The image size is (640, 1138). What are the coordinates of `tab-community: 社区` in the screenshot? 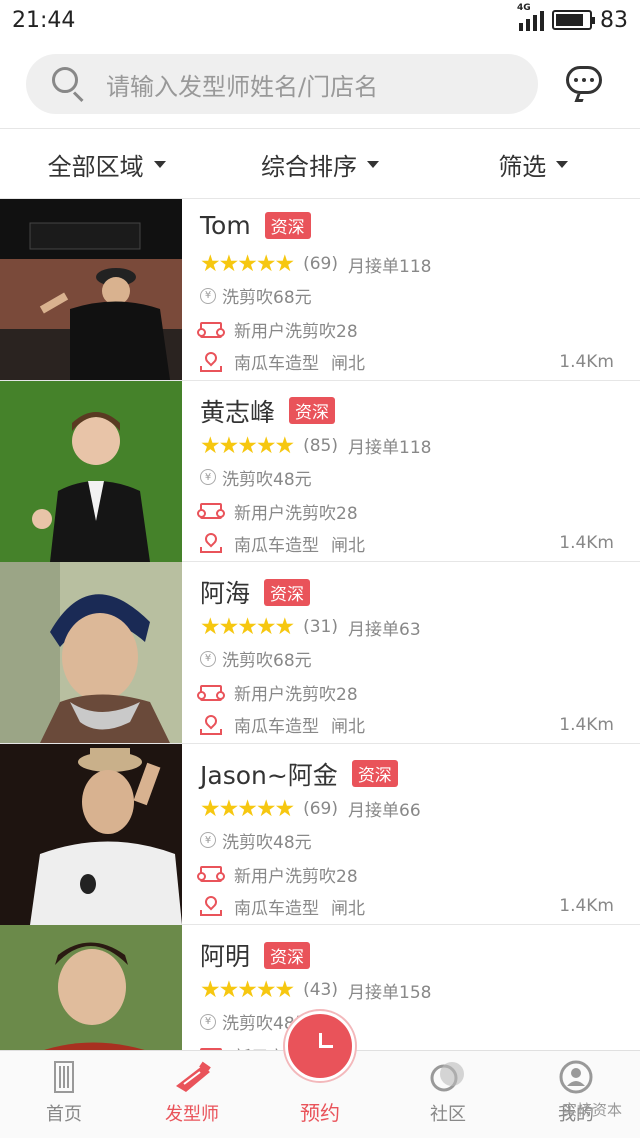 It's located at (448, 1094).